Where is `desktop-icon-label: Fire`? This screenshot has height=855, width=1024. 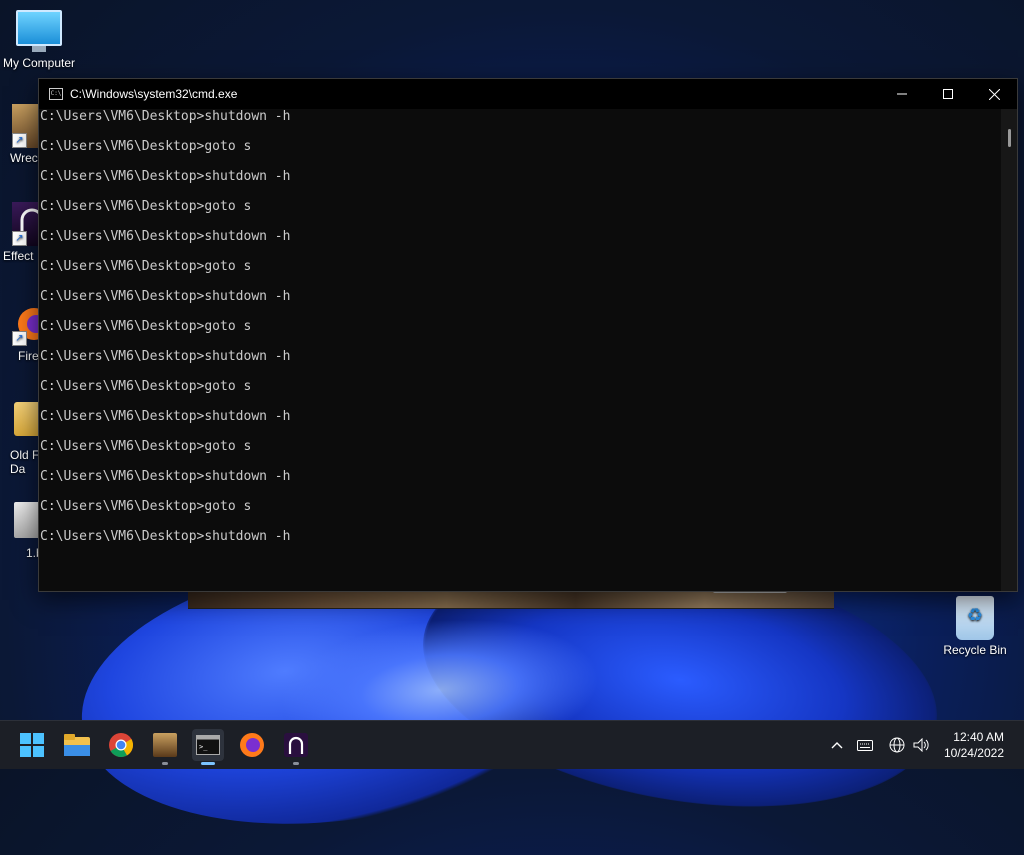
desktop-icon-label: Fire is located at coordinates (28, 356).